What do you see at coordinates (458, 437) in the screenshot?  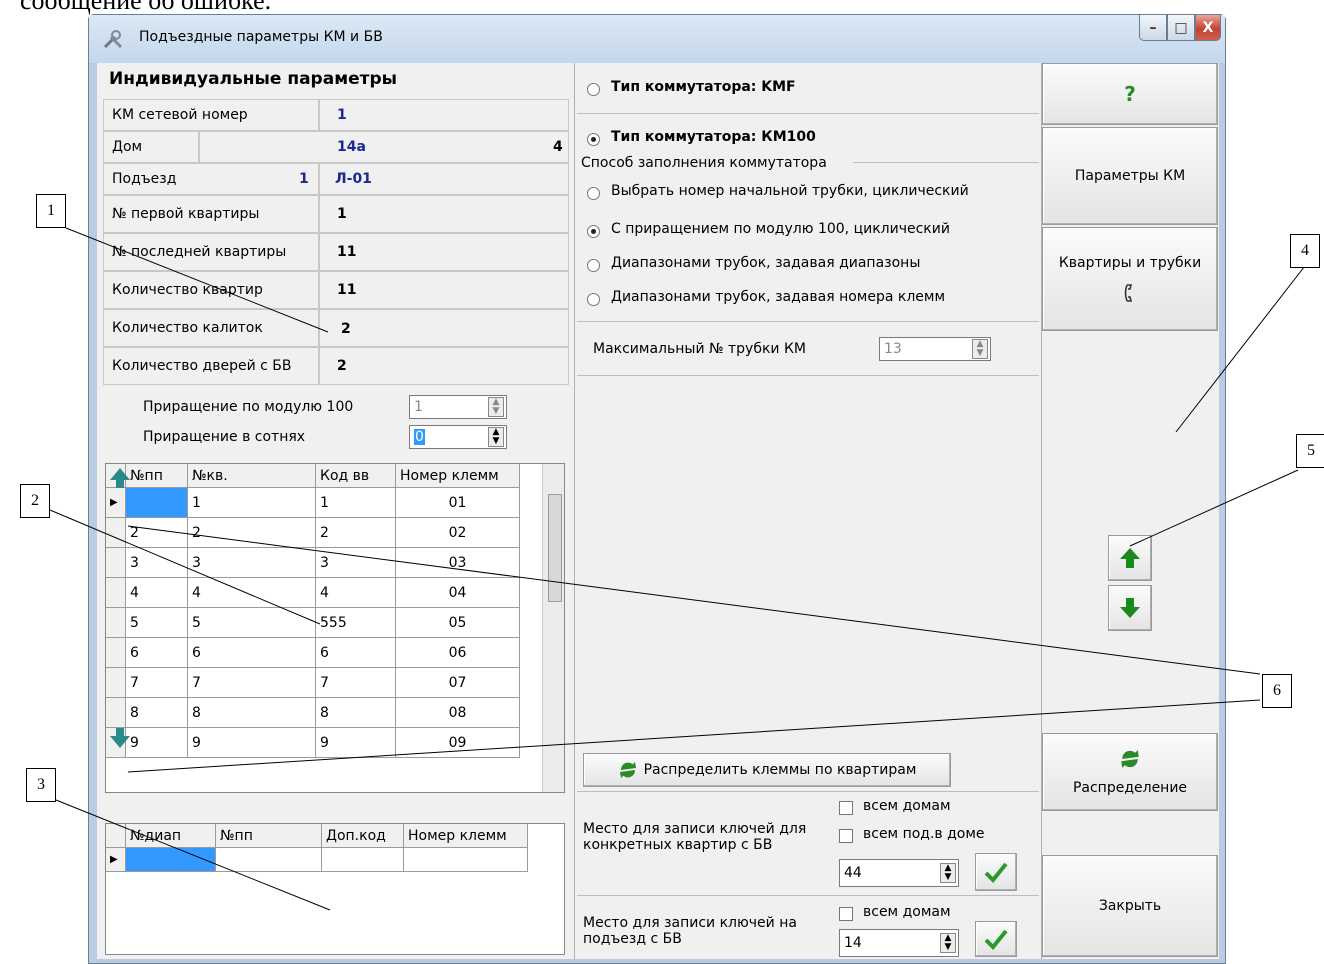 I see `hundreds-spinner: 0 ▲ ▼` at bounding box center [458, 437].